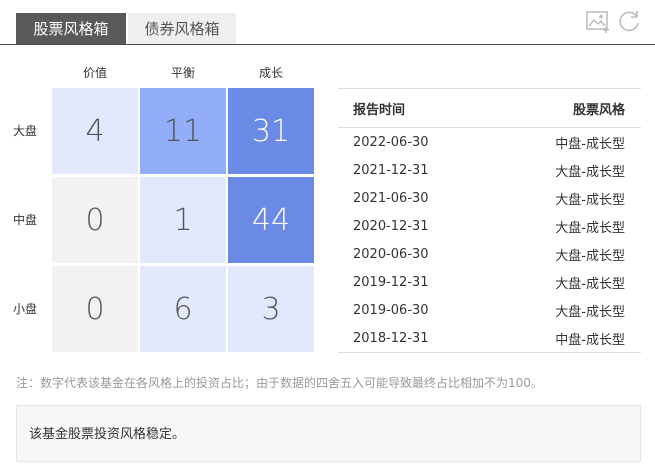  I want to click on table-row: 2022-06-30 中盘-成长型, so click(489, 142).